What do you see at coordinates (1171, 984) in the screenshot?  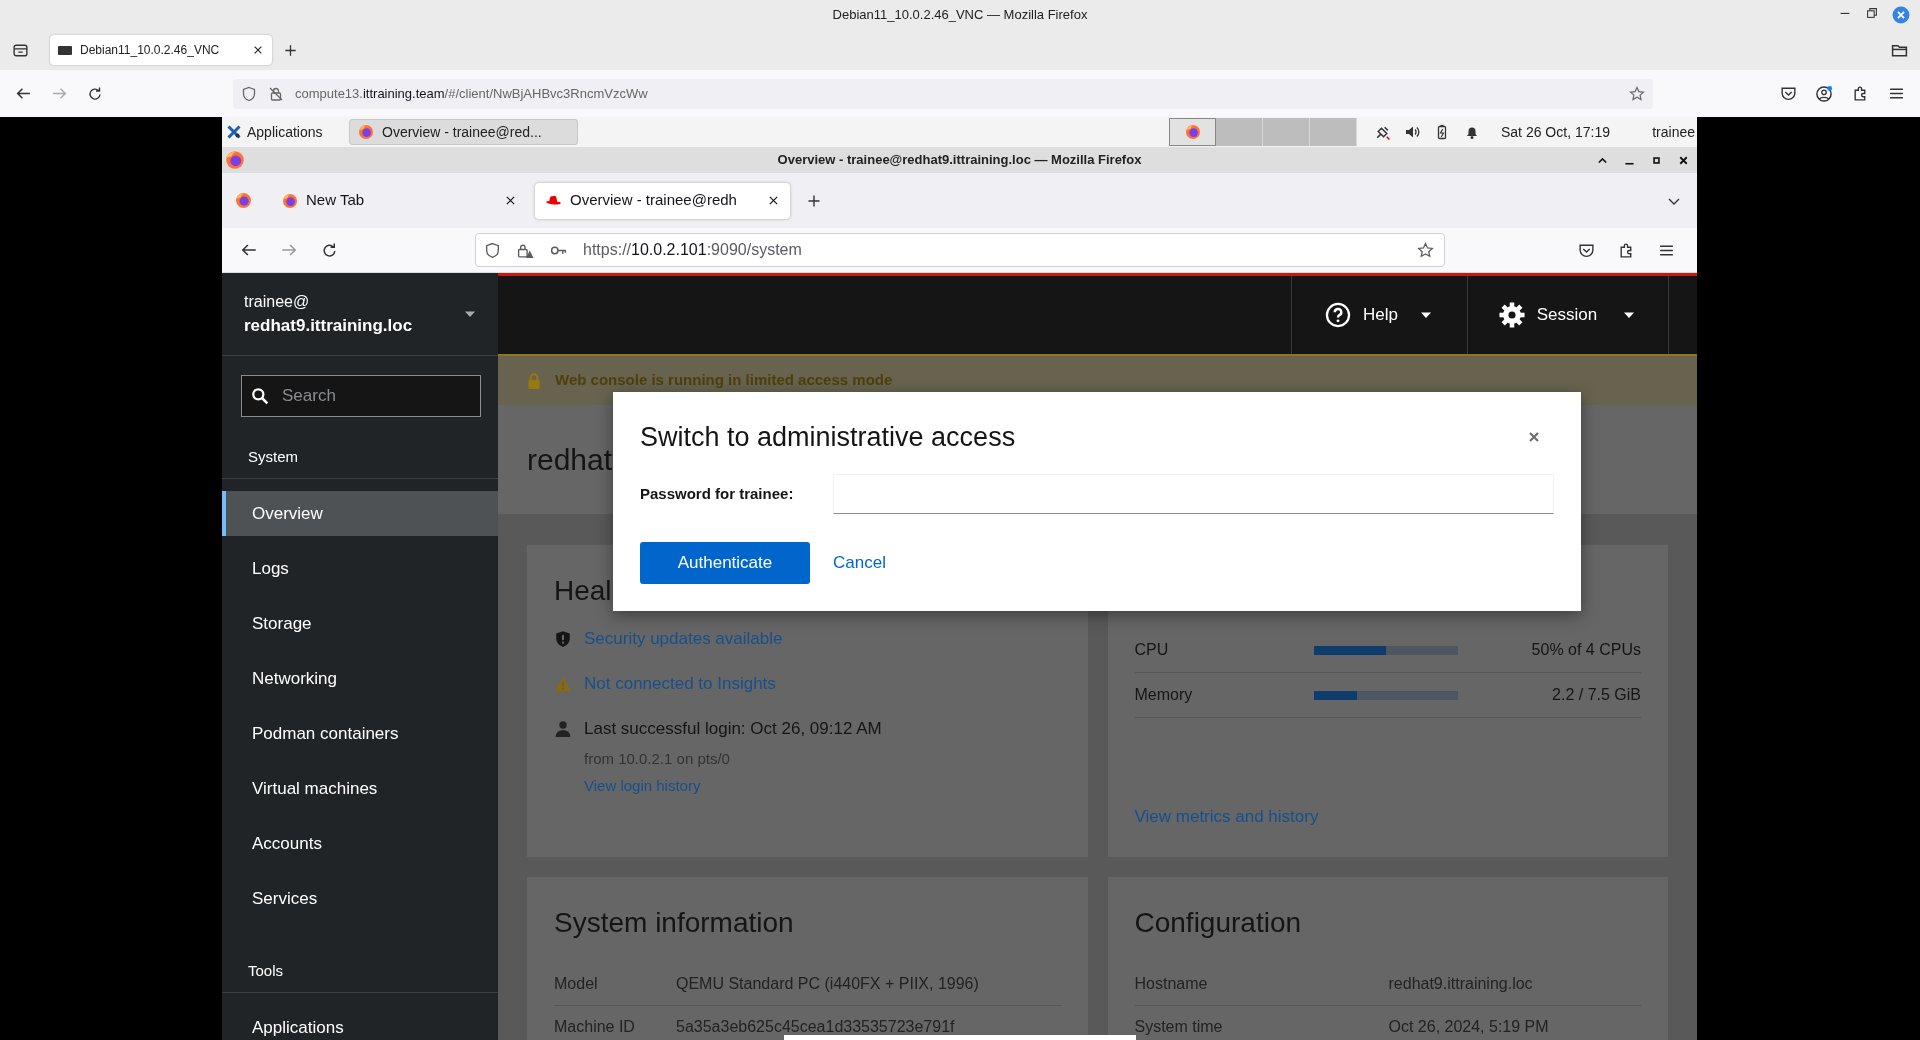 I see `field-label: Hostname` at bounding box center [1171, 984].